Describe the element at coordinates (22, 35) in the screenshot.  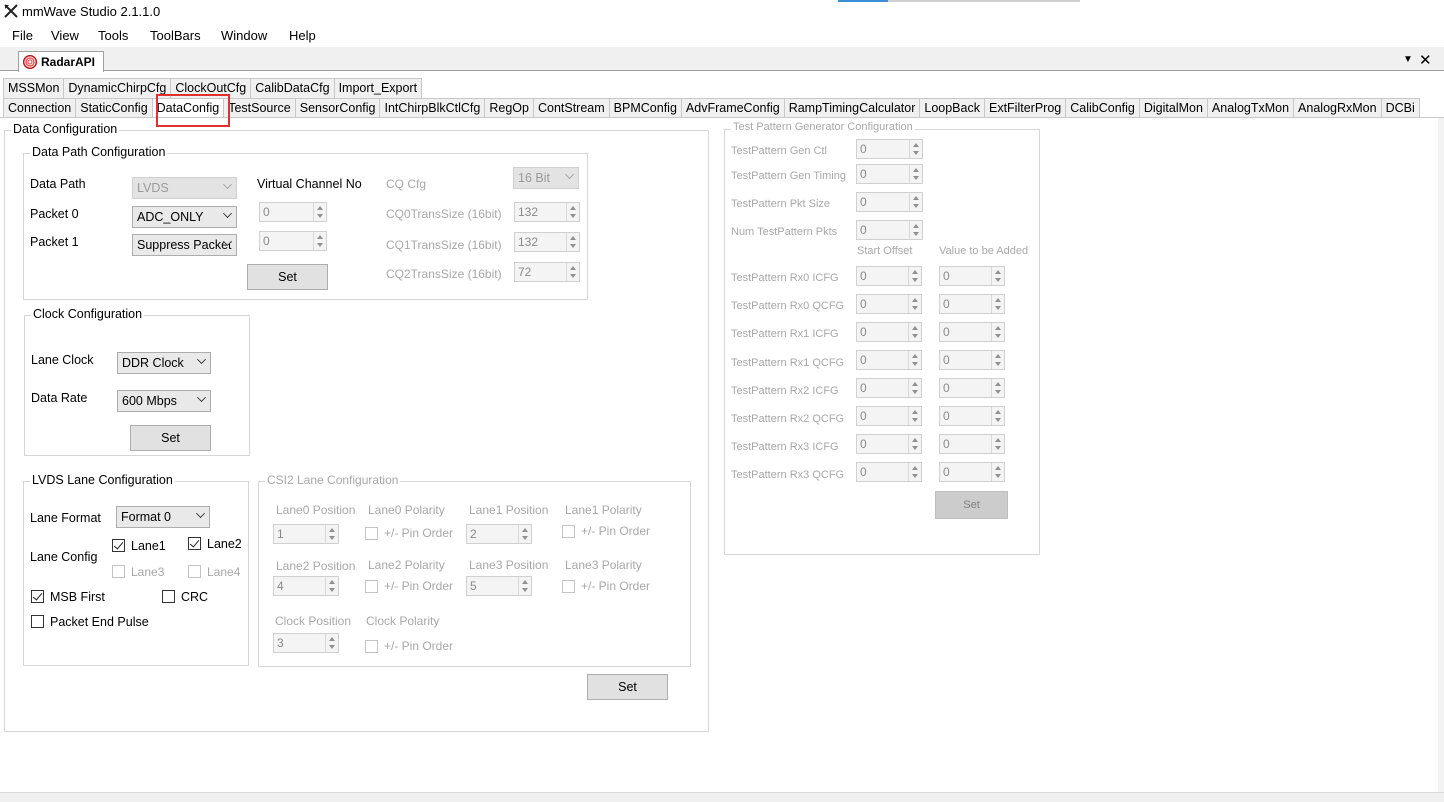
I see `menu-file: File` at that location.